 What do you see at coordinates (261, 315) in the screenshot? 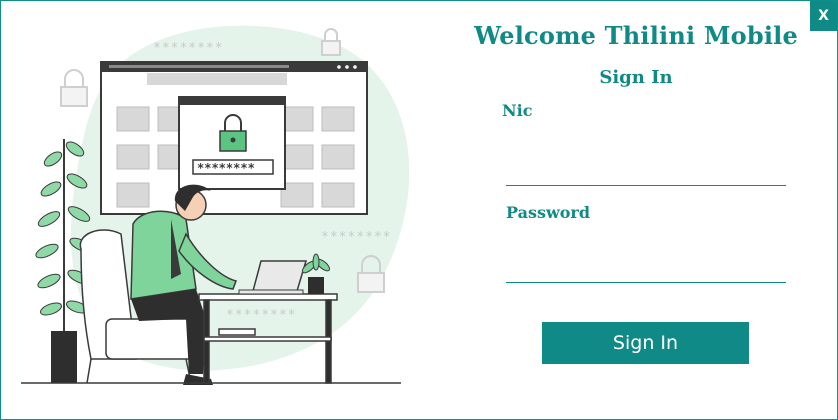
I see `password-mask-bottom: ********` at bounding box center [261, 315].